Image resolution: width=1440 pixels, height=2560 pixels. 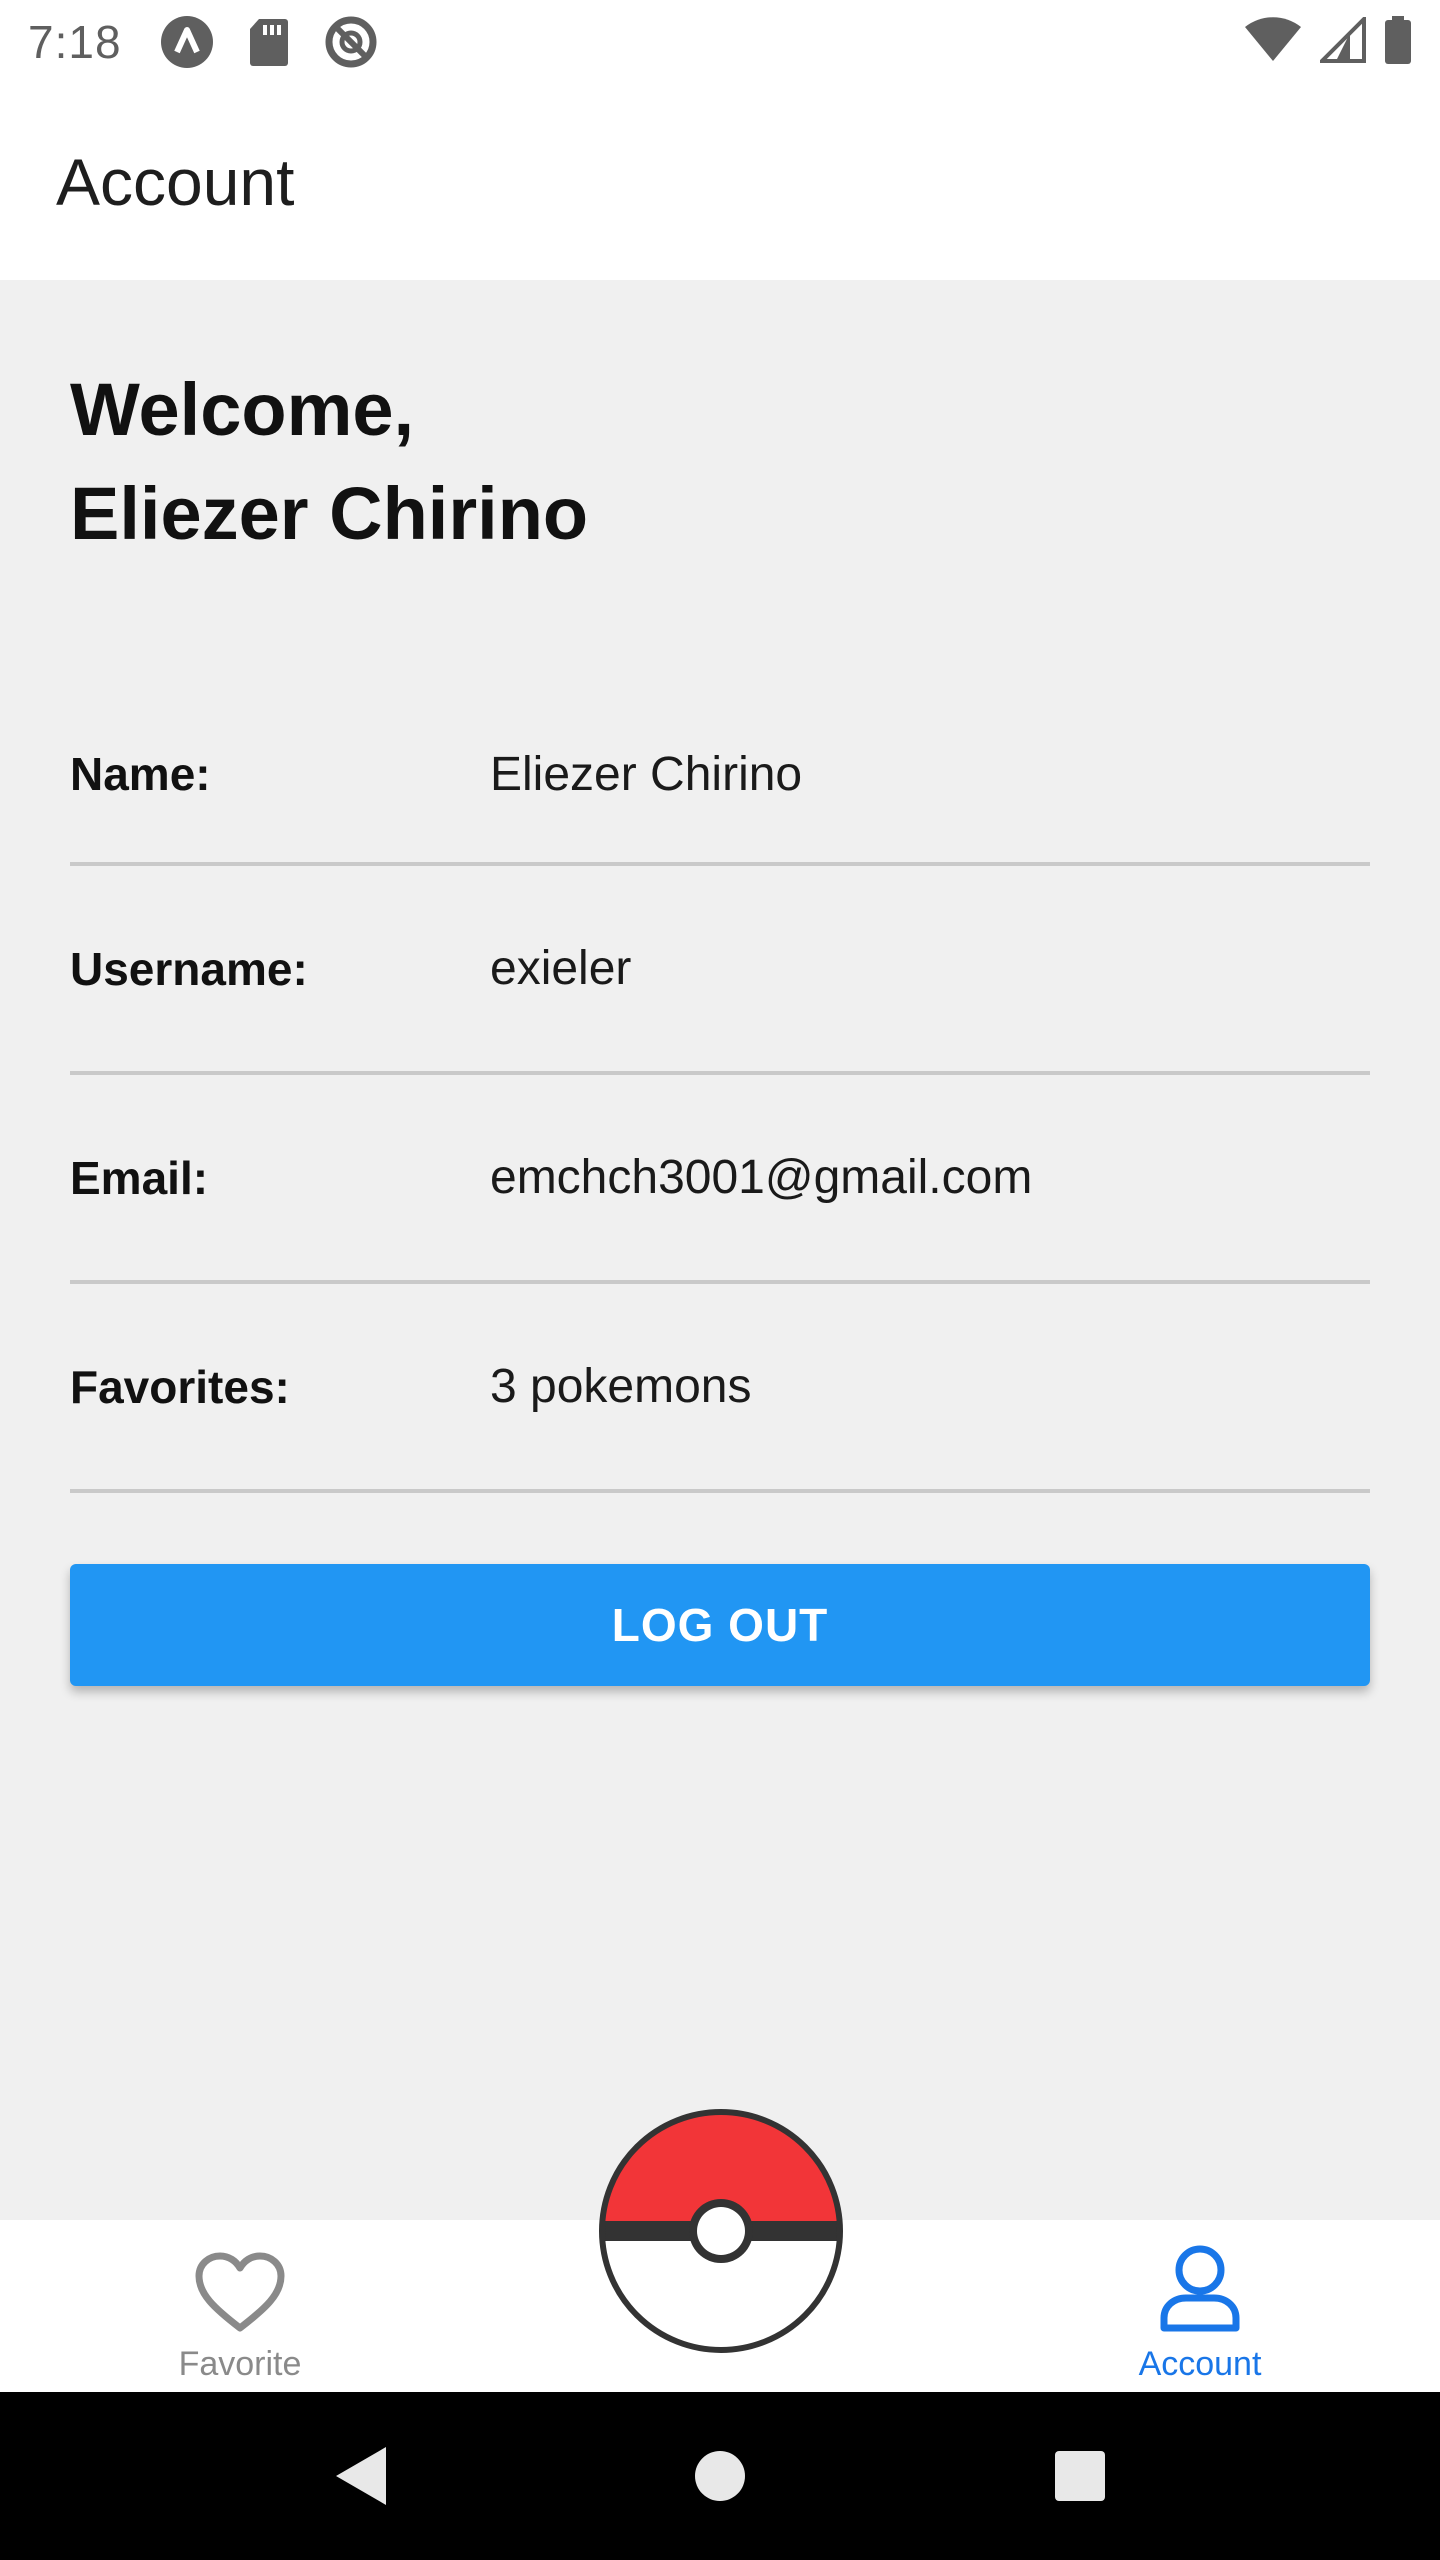 I want to click on pokeball-icon, so click(x=721, y=2231).